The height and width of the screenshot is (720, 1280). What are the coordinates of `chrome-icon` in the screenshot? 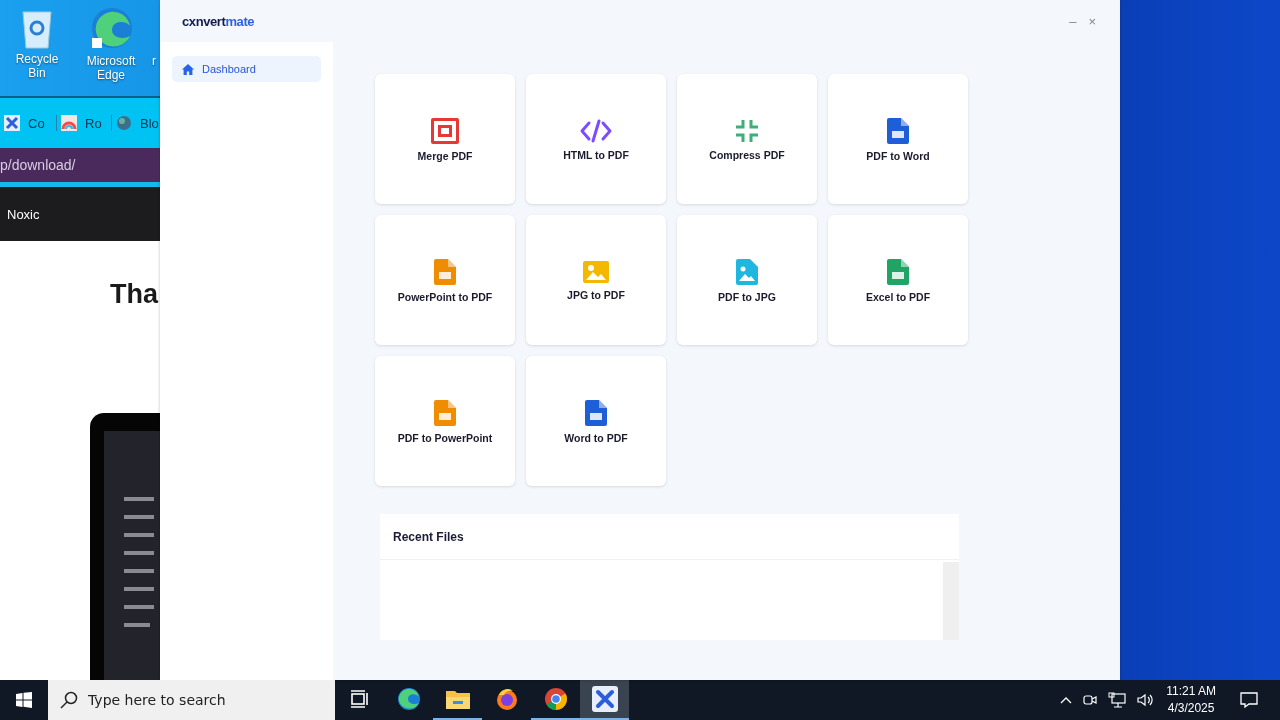 It's located at (555, 699).